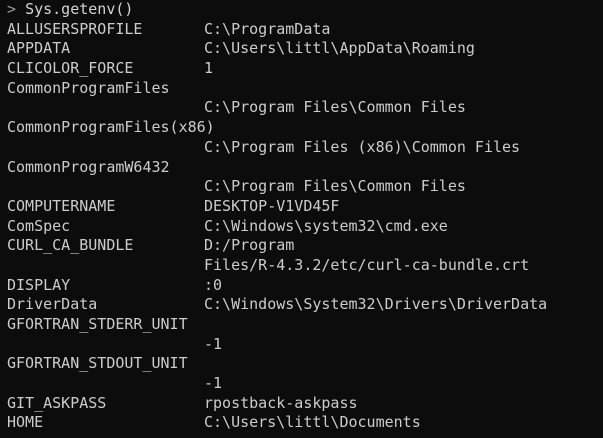  Describe the element at coordinates (301, 286) in the screenshot. I see `env-row: DISPLAY :0` at that location.